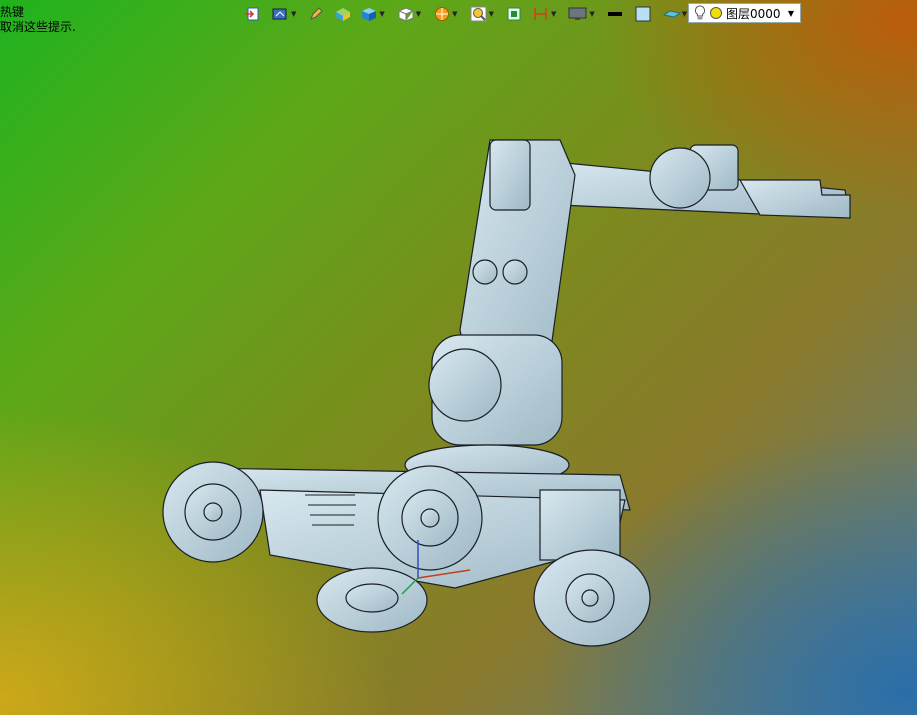 The height and width of the screenshot is (715, 917). Describe the element at coordinates (213, 512) in the screenshot. I see `wheel-front-left` at that location.